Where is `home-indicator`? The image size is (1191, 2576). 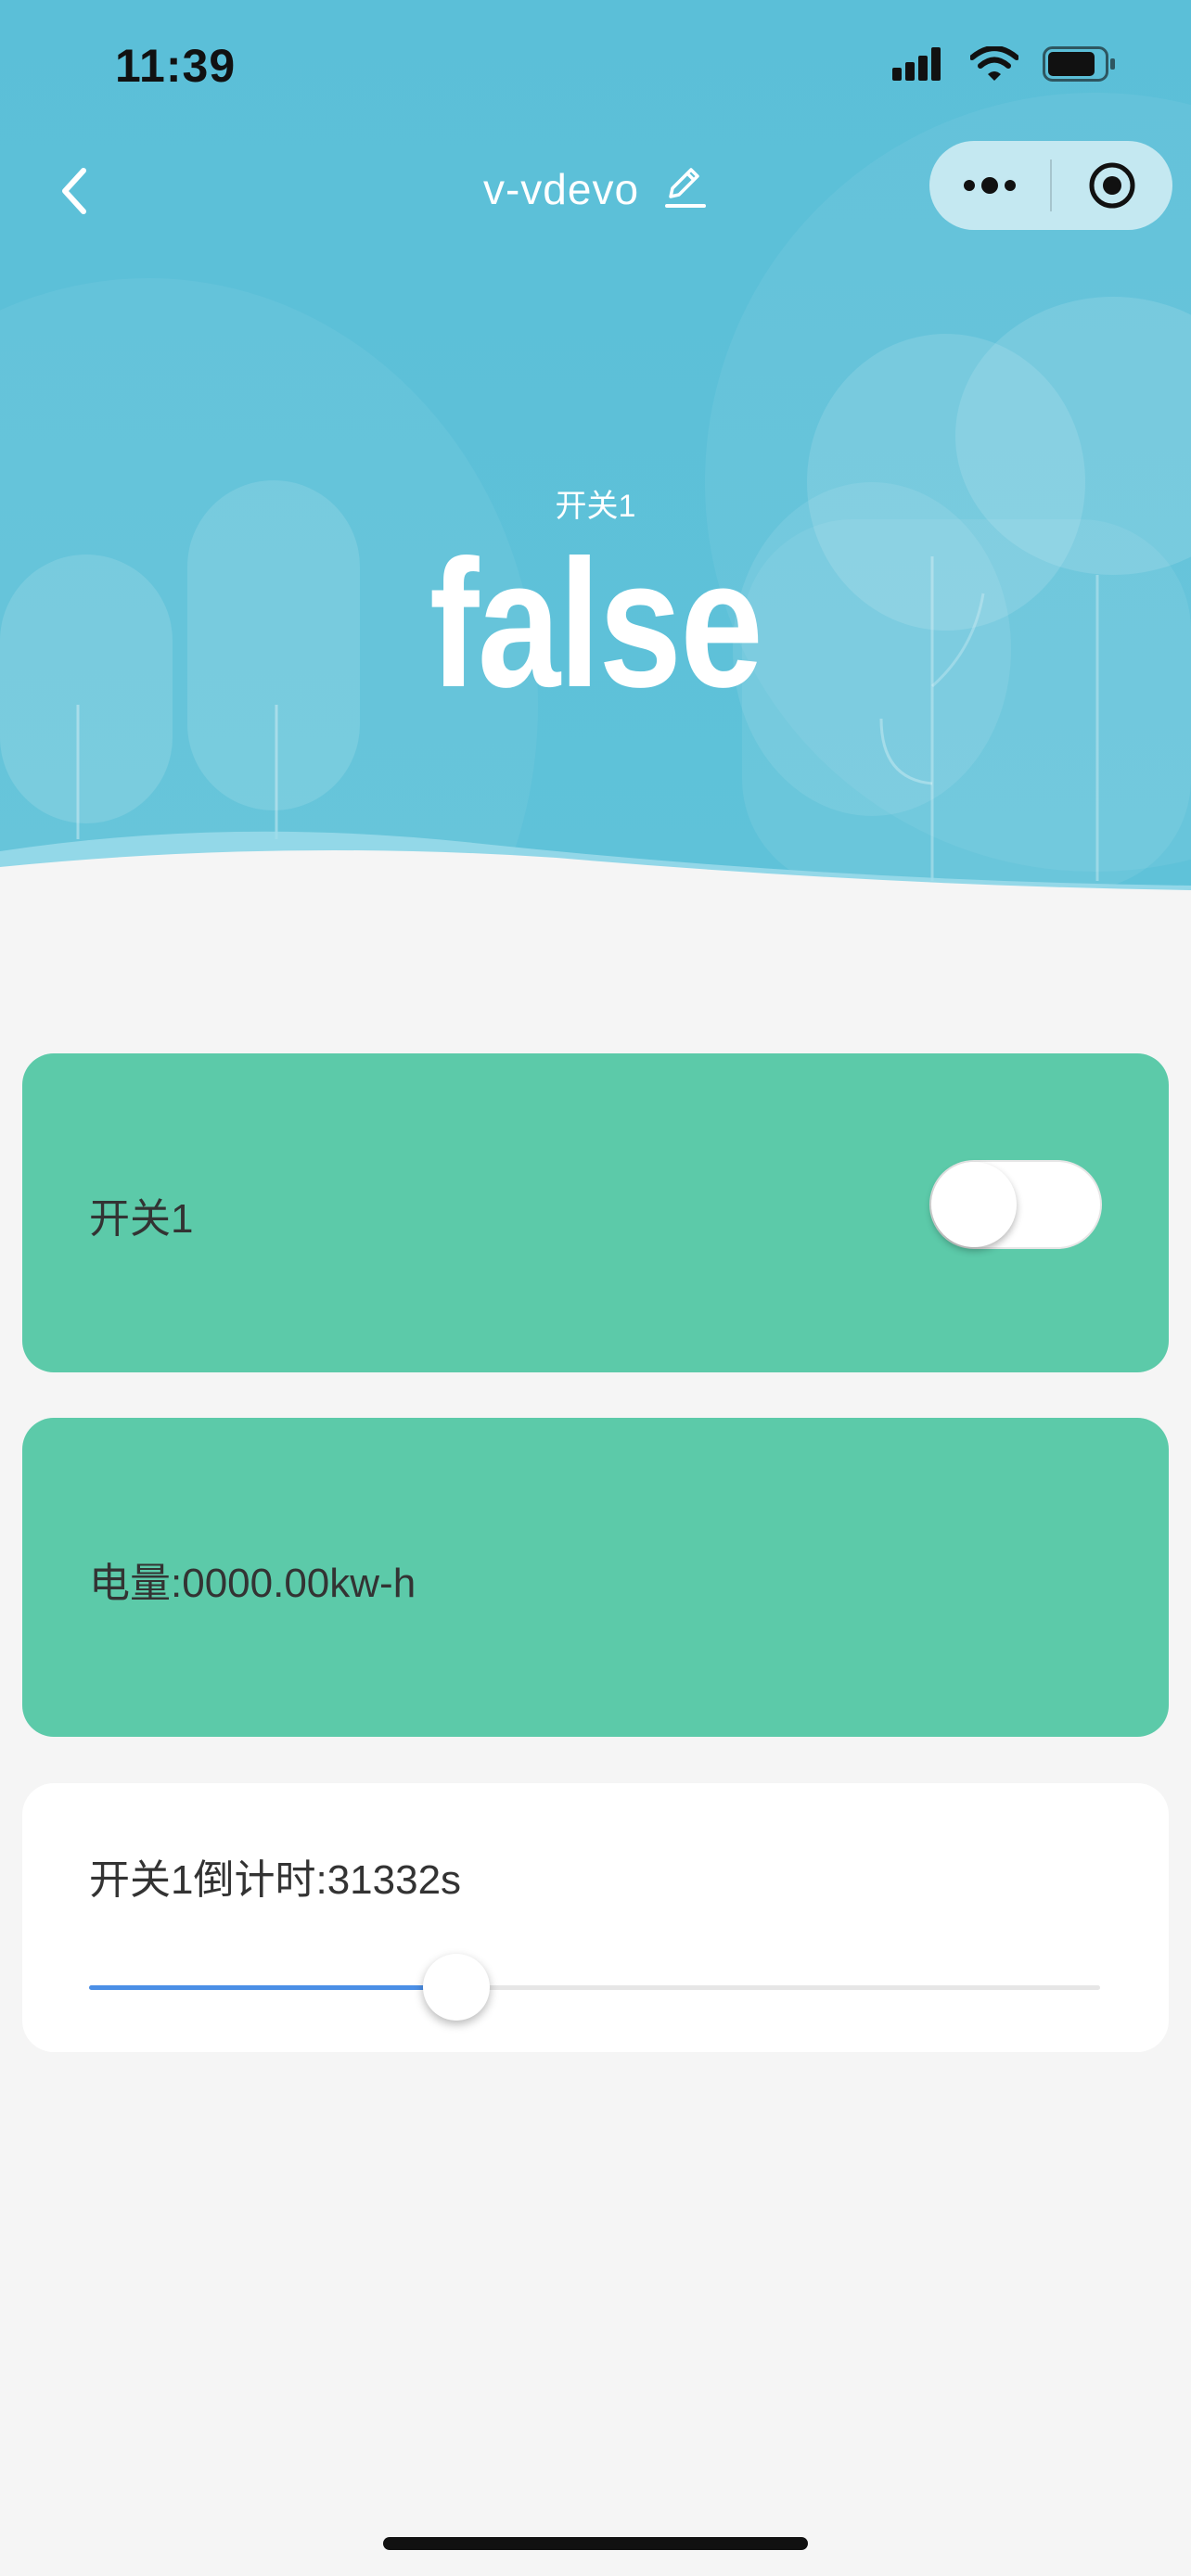
home-indicator is located at coordinates (595, 2543).